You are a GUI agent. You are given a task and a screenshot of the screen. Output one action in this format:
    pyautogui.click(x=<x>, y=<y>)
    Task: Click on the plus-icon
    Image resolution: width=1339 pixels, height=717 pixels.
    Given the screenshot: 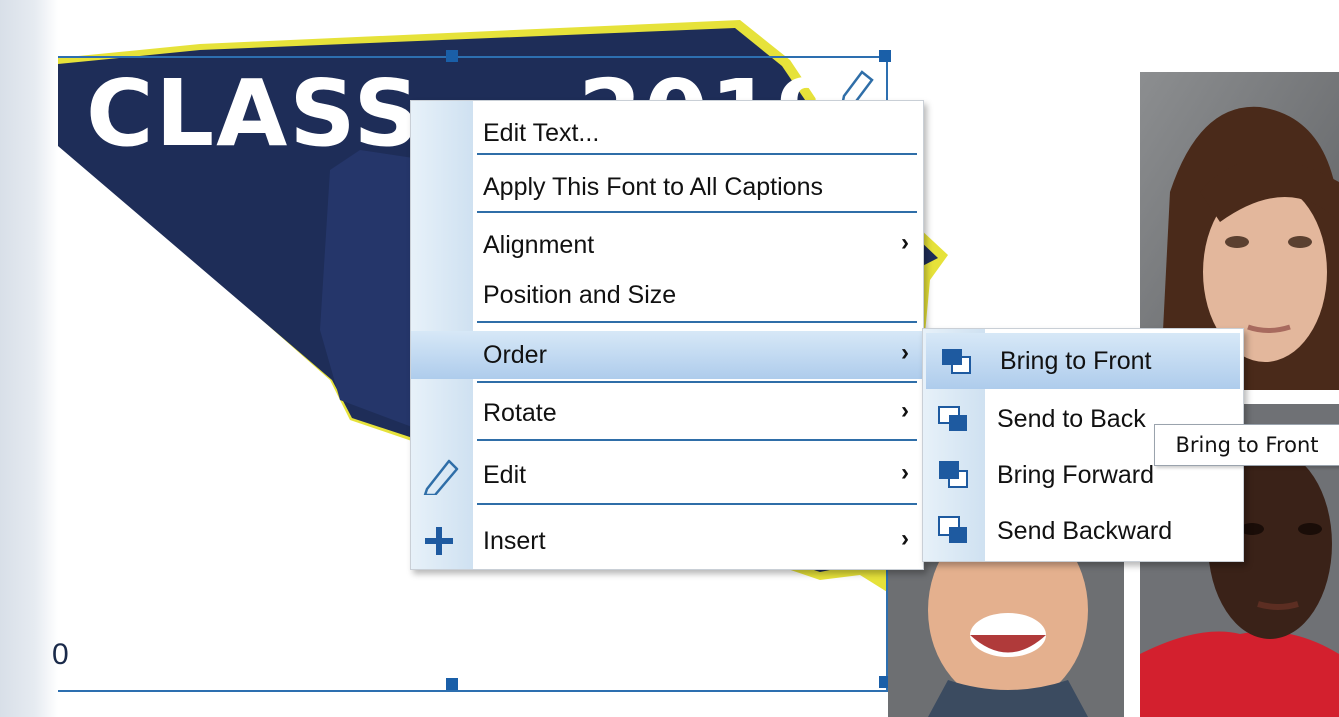 What is the action you would take?
    pyautogui.click(x=439, y=541)
    